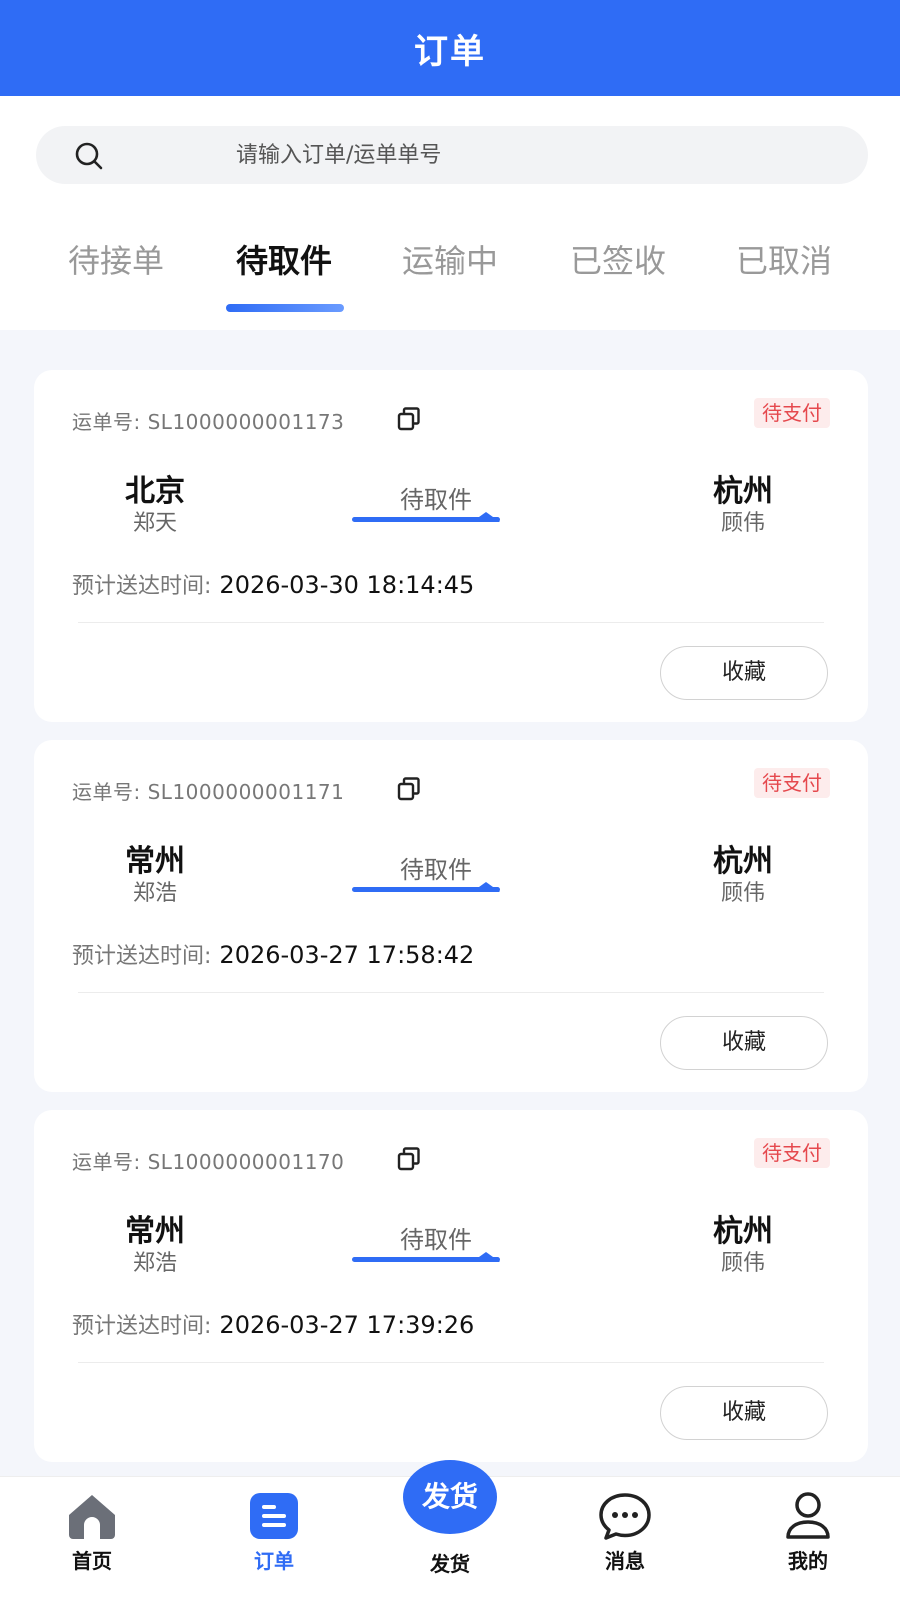  I want to click on nav-ship-label: 发货, so click(450, 1562).